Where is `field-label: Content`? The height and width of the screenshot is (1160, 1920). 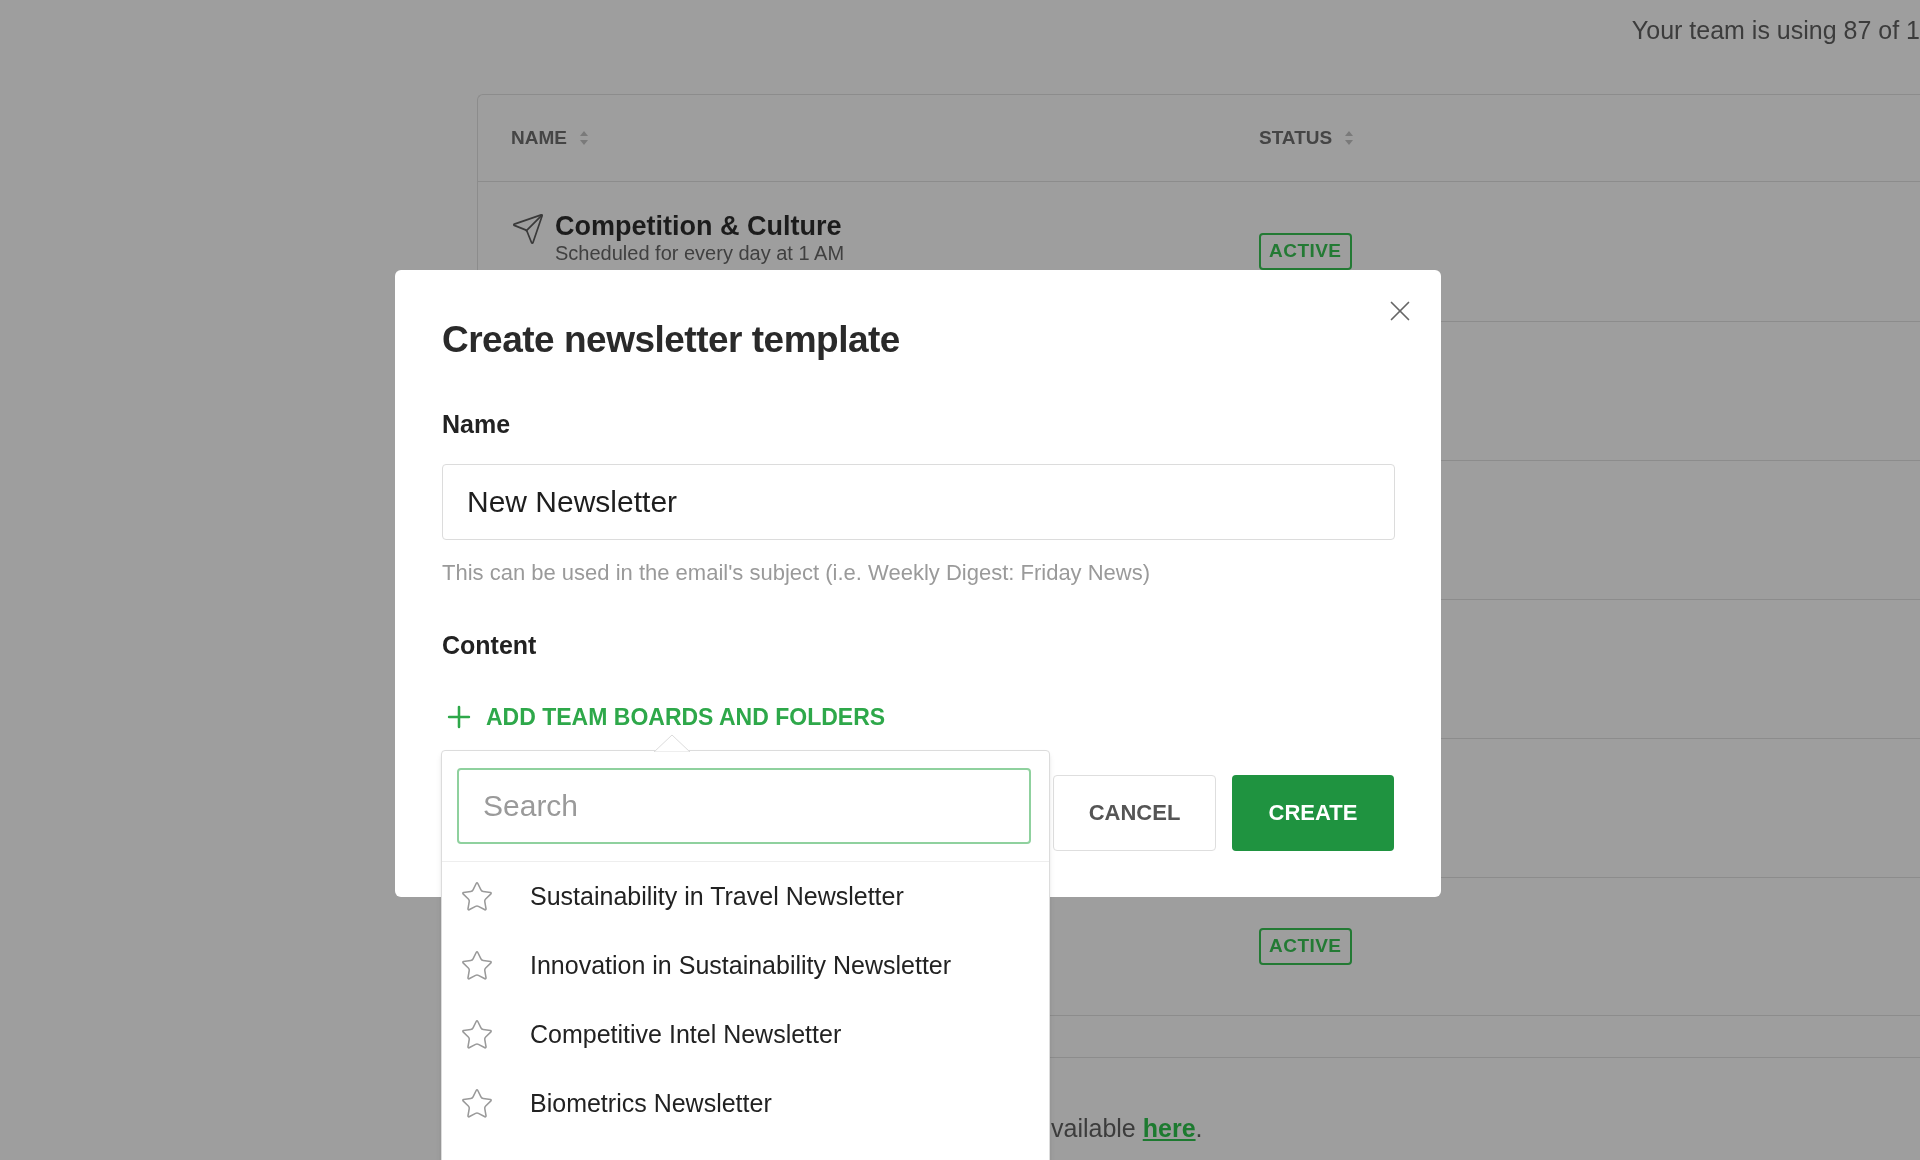
field-label: Content is located at coordinates (490, 645).